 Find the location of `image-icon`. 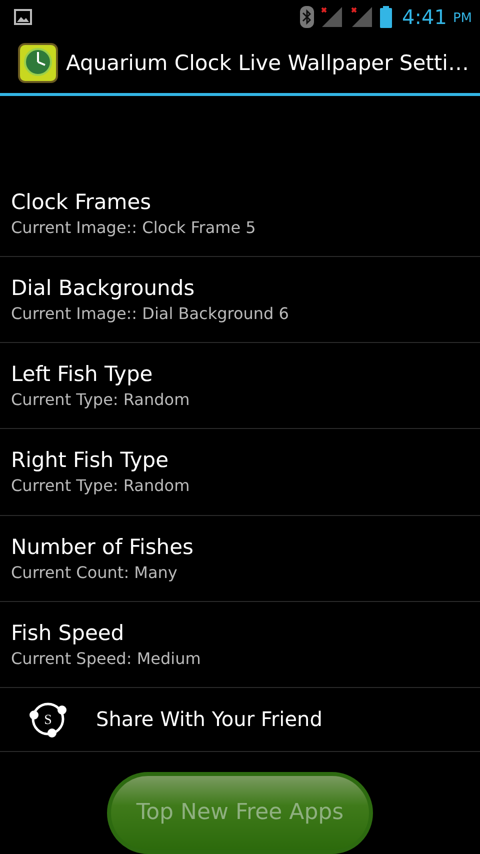

image-icon is located at coordinates (23, 16).